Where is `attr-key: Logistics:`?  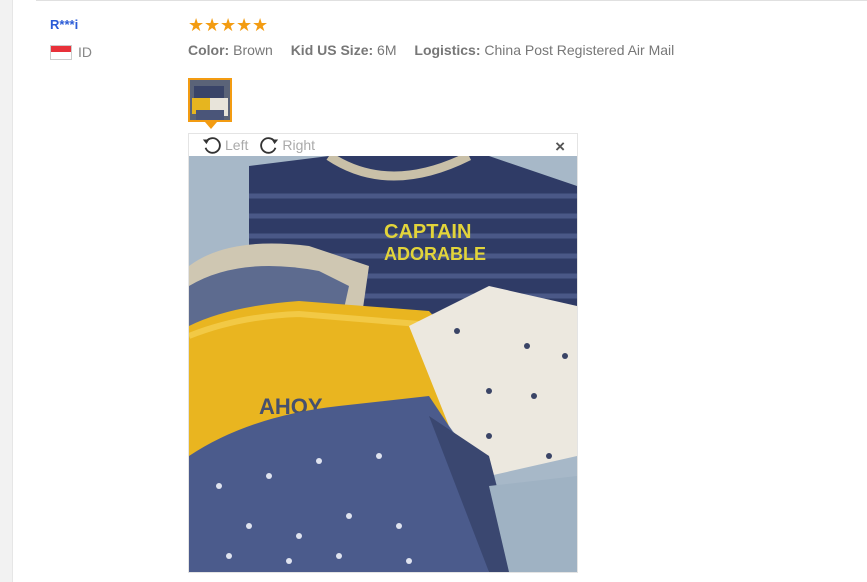 attr-key: Logistics: is located at coordinates (447, 50).